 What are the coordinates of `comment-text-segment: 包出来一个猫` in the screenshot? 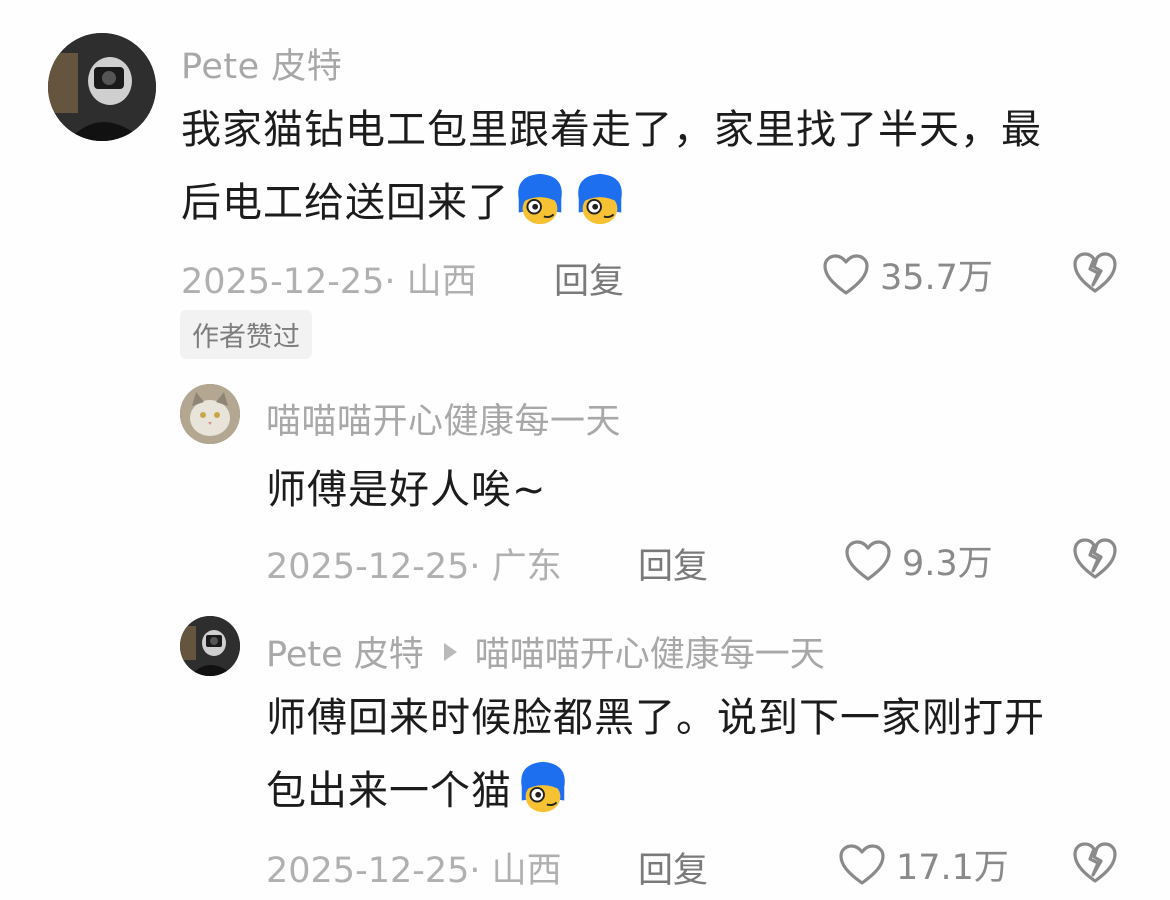 It's located at (389, 791).